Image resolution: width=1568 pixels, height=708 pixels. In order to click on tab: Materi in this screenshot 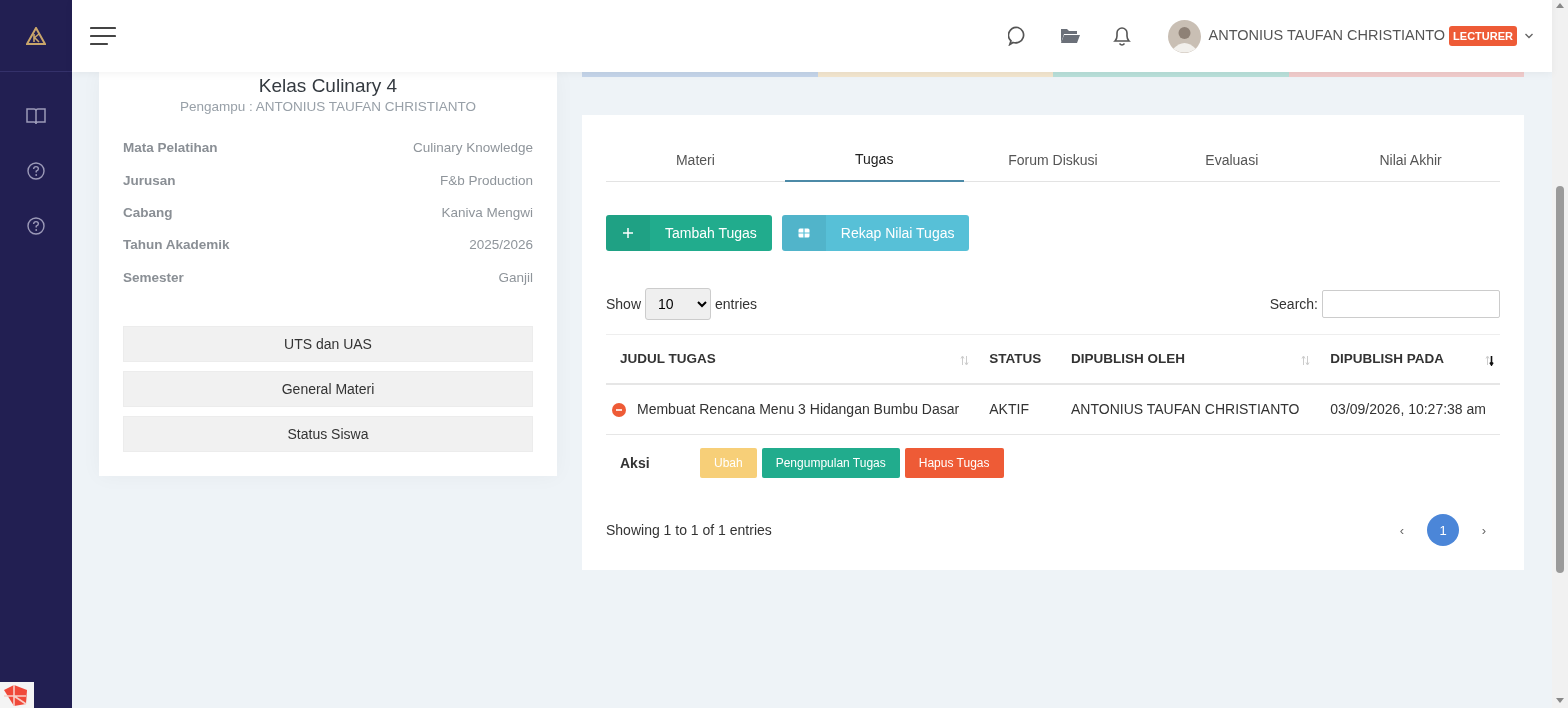, I will do `click(695, 160)`.